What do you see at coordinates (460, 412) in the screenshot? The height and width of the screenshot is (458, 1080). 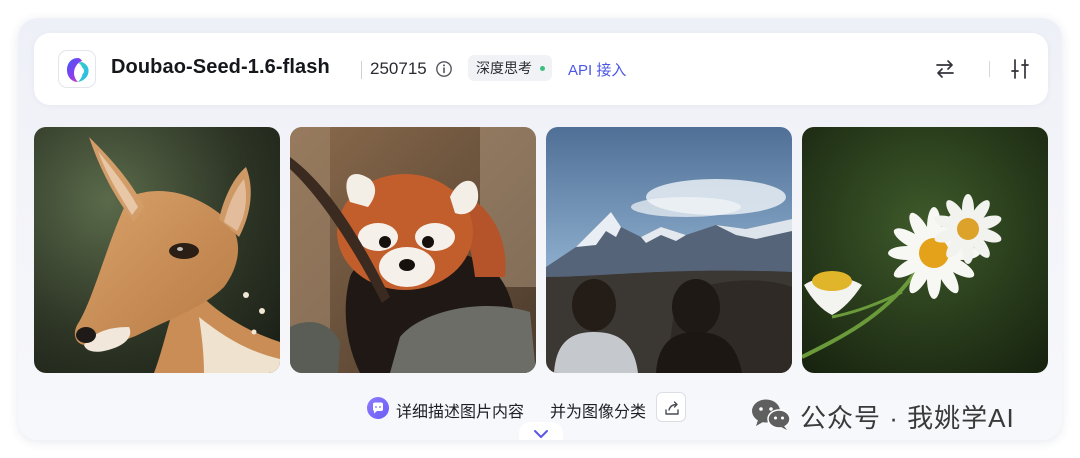 I see `prompt-text: 详细描述图片内容` at bounding box center [460, 412].